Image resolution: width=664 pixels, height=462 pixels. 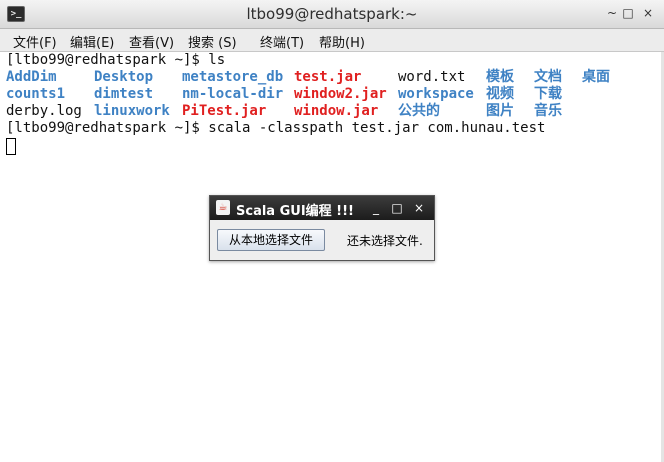 What do you see at coordinates (223, 207) in the screenshot?
I see `java-icon: ☕` at bounding box center [223, 207].